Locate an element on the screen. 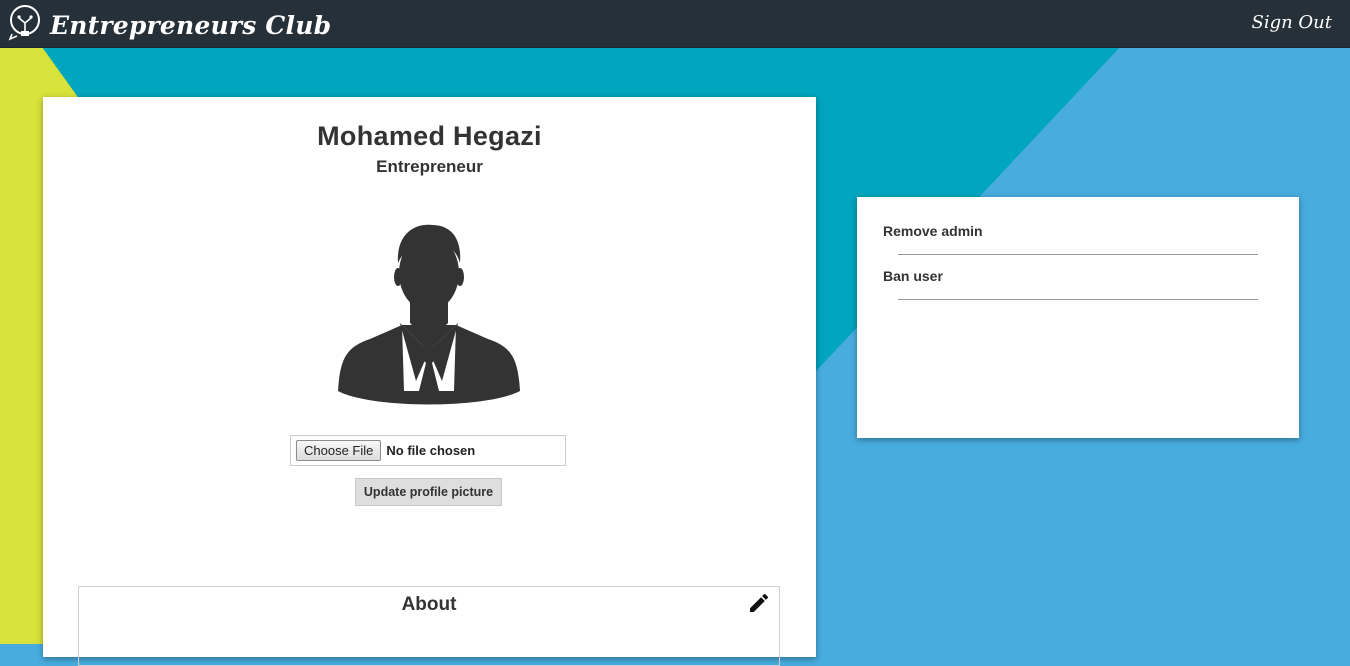 The image size is (1350, 666). profile-role: Entrepreneur is located at coordinates (429, 166).